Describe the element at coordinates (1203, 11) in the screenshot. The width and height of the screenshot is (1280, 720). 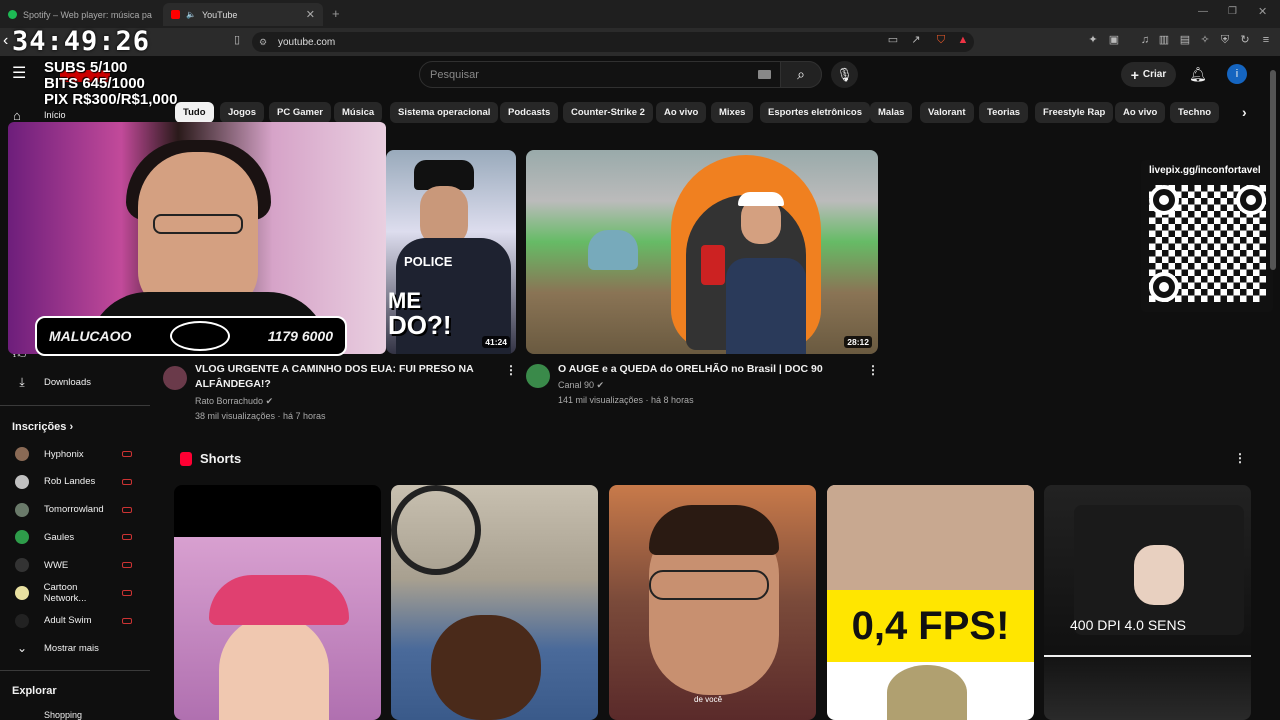
I see `minimize-button: —` at that location.